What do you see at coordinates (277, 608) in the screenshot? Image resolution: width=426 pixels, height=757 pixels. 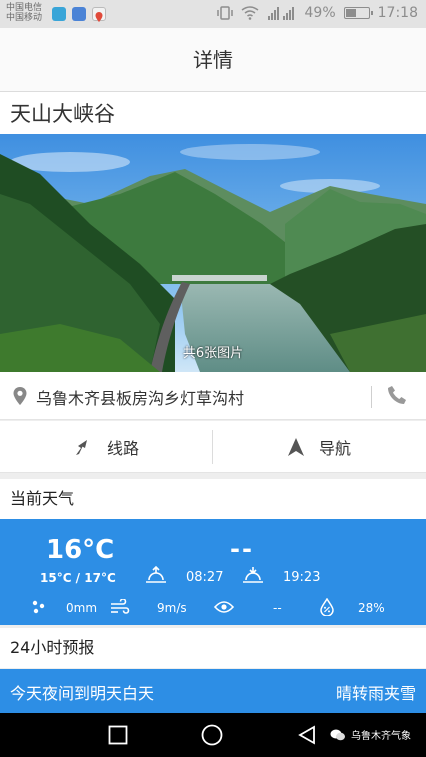 I see `visibility-value: --` at bounding box center [277, 608].